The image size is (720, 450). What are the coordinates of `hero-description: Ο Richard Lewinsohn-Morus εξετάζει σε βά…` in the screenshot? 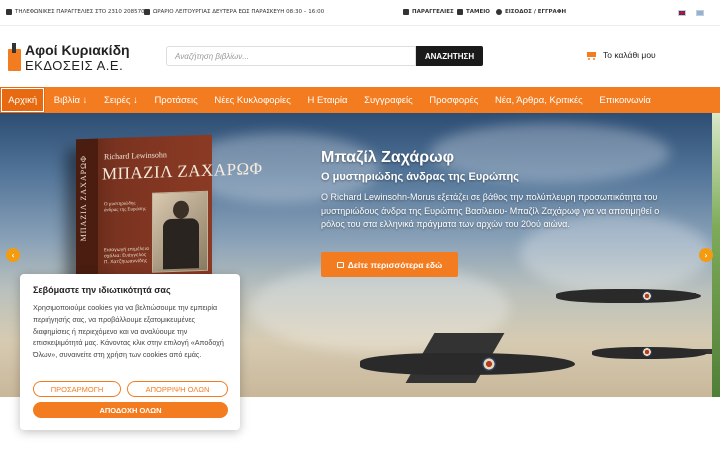 It's located at (490, 210).